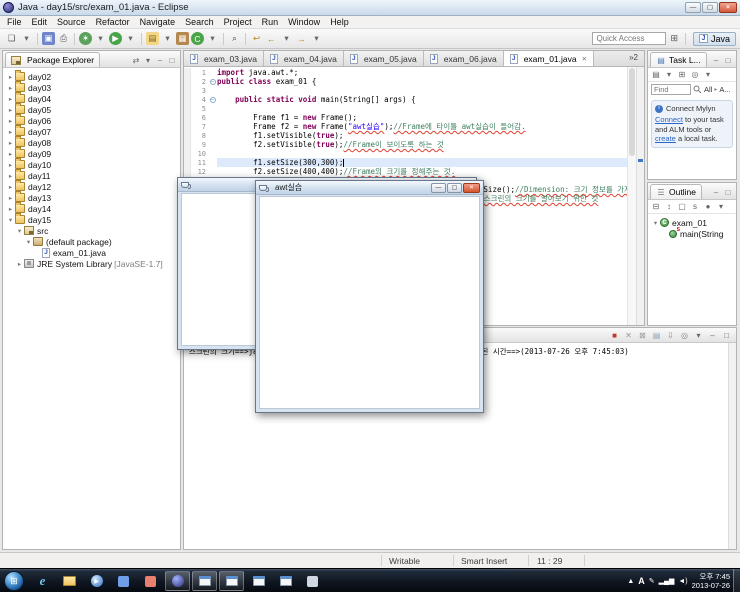 The height and width of the screenshot is (592, 740). Describe the element at coordinates (256, 38) in the screenshot. I see `last-edit-icon: ↩` at that location.